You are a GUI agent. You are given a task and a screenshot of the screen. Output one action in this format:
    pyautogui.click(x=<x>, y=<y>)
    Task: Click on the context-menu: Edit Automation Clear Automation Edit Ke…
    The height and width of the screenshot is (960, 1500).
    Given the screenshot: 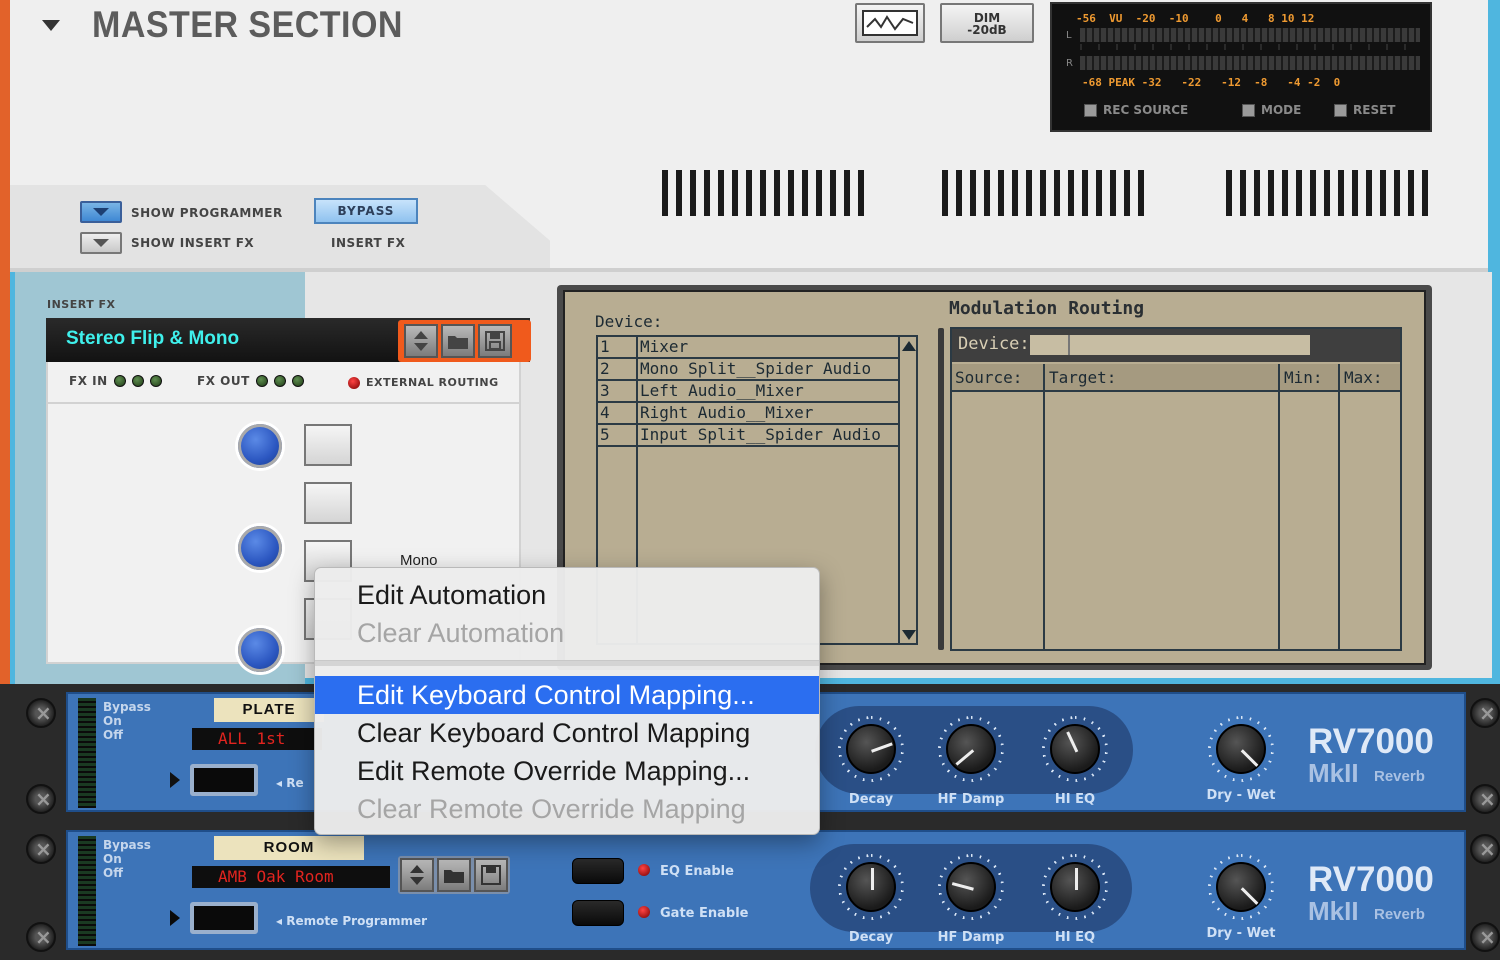 What is the action you would take?
    pyautogui.click(x=567, y=701)
    